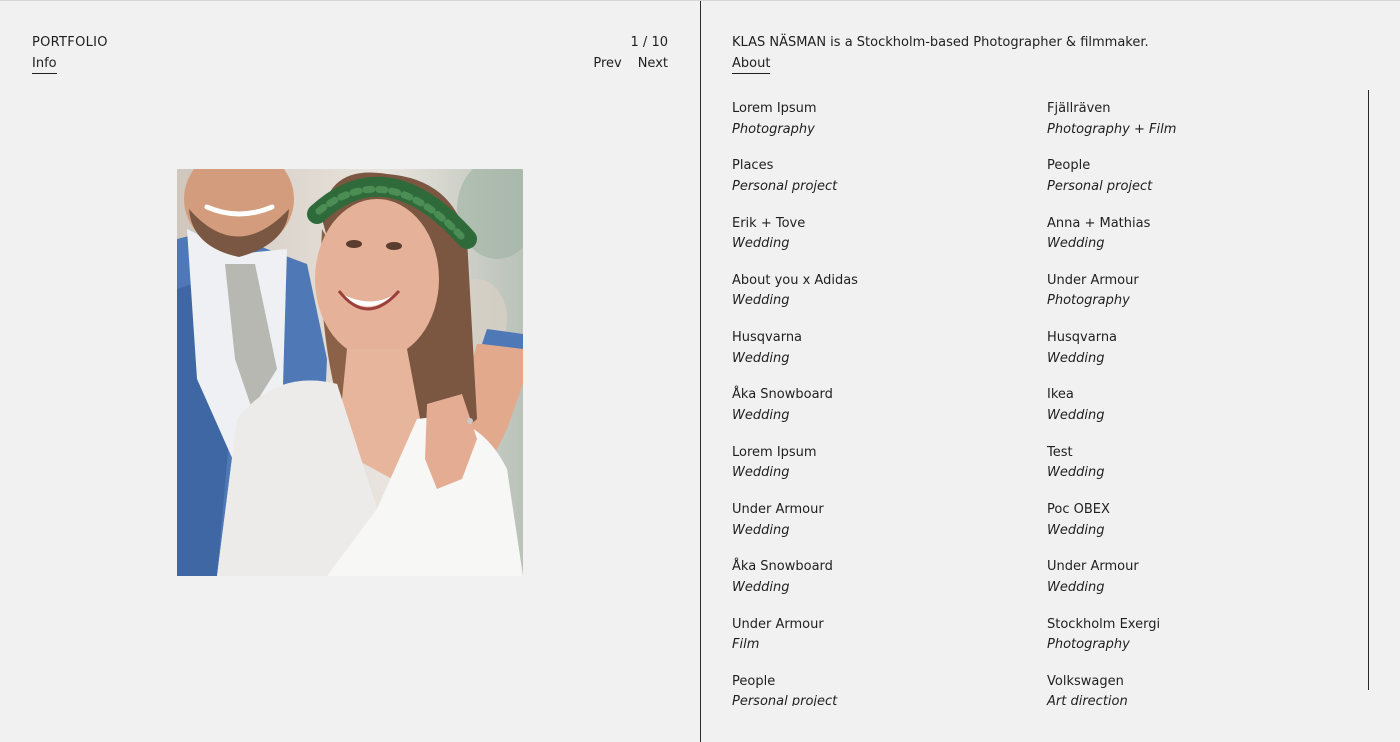  What do you see at coordinates (889, 184) in the screenshot?
I see `project-item: Places Personal project` at bounding box center [889, 184].